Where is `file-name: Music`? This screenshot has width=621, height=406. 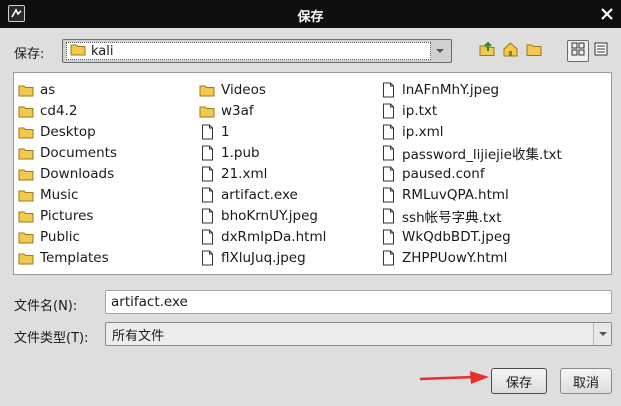
file-name: Music is located at coordinates (59, 194).